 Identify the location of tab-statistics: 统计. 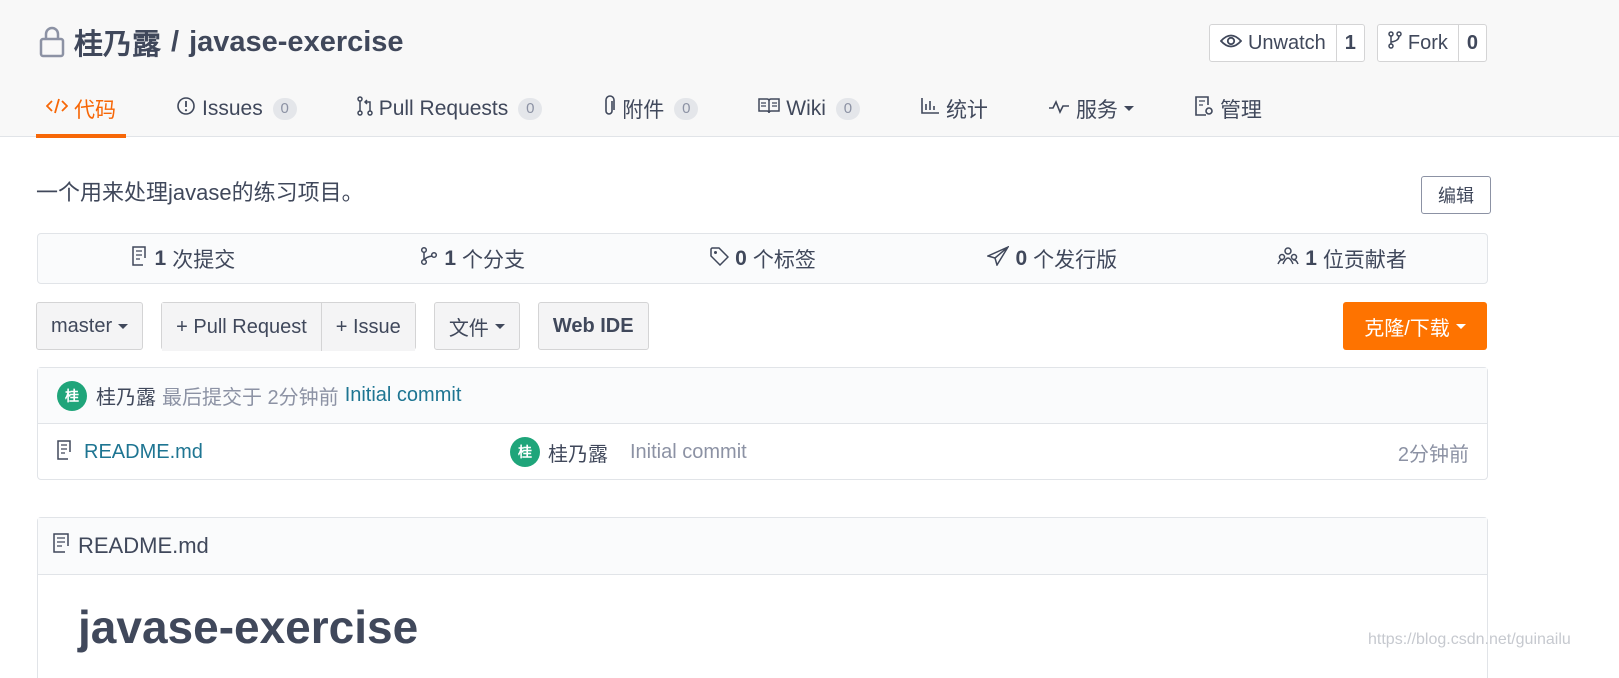
(954, 108).